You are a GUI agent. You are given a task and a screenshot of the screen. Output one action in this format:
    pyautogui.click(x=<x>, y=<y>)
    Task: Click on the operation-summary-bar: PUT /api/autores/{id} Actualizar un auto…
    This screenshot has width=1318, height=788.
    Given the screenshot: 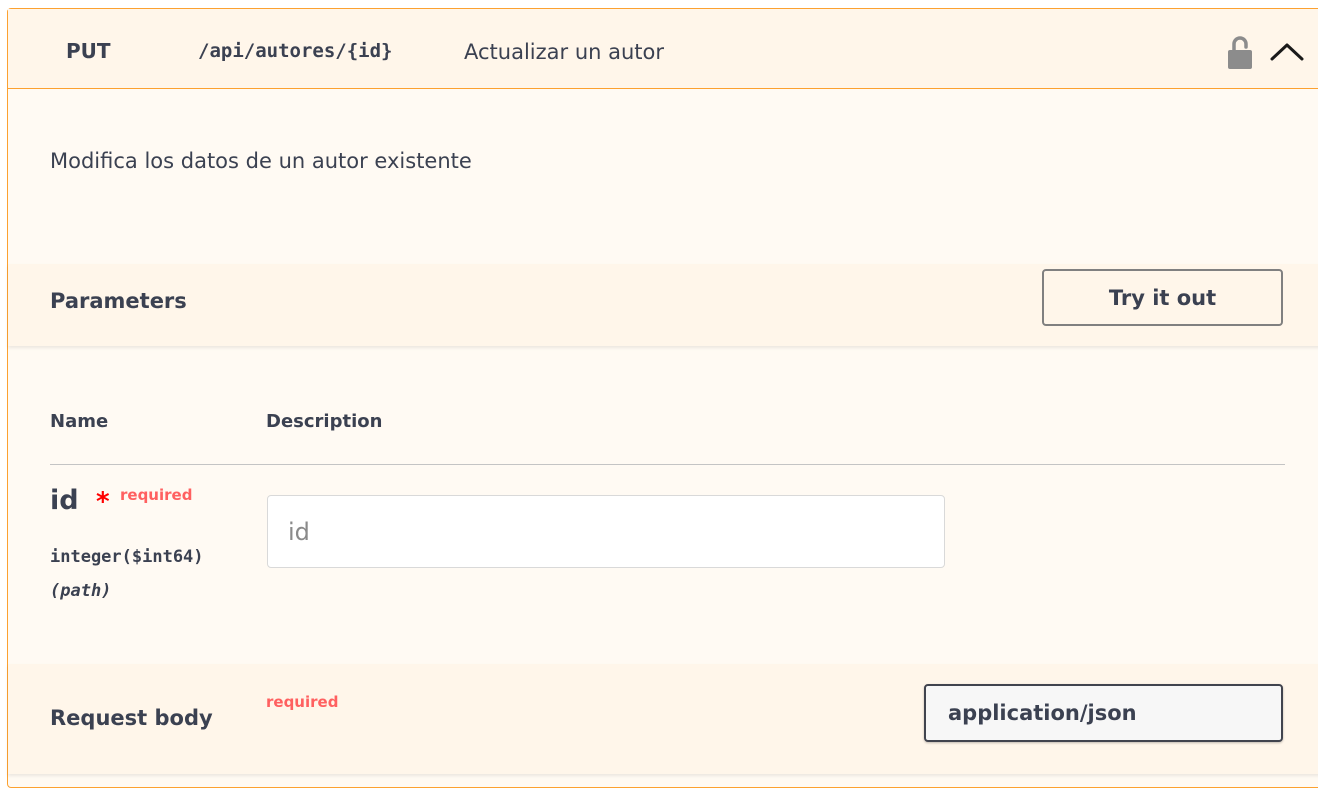 What is the action you would take?
    pyautogui.click(x=663, y=49)
    